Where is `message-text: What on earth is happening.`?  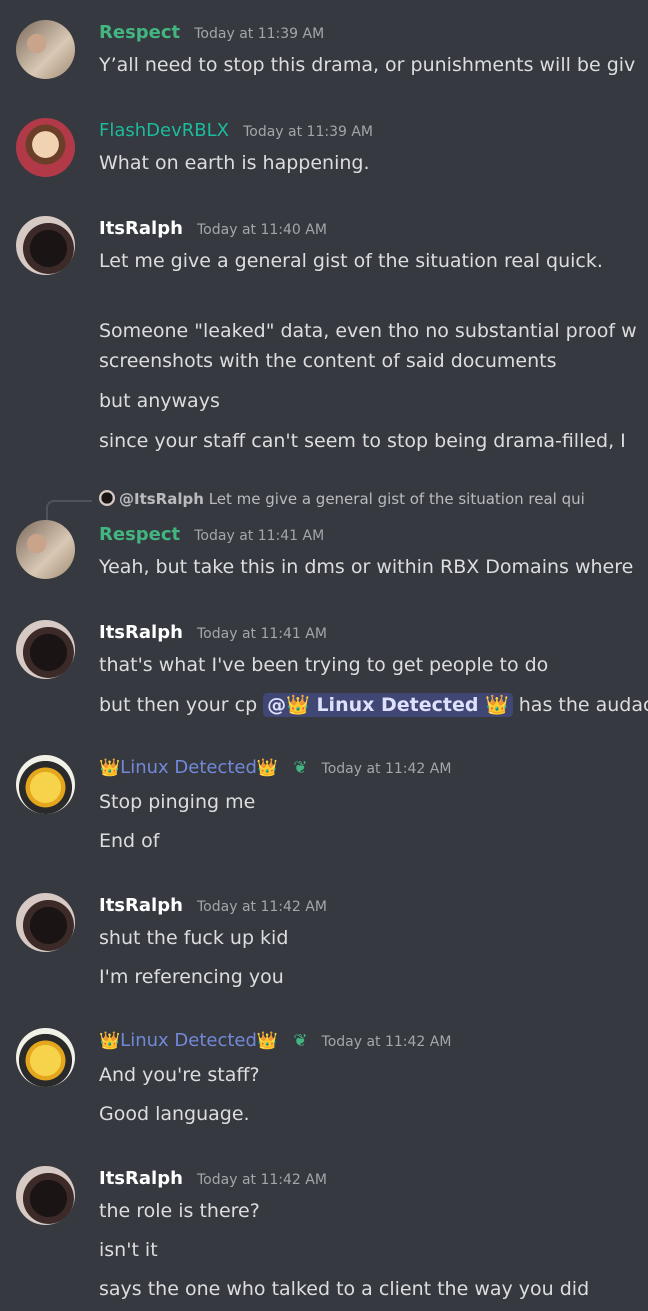 message-text: What on earth is happening. is located at coordinates (234, 163).